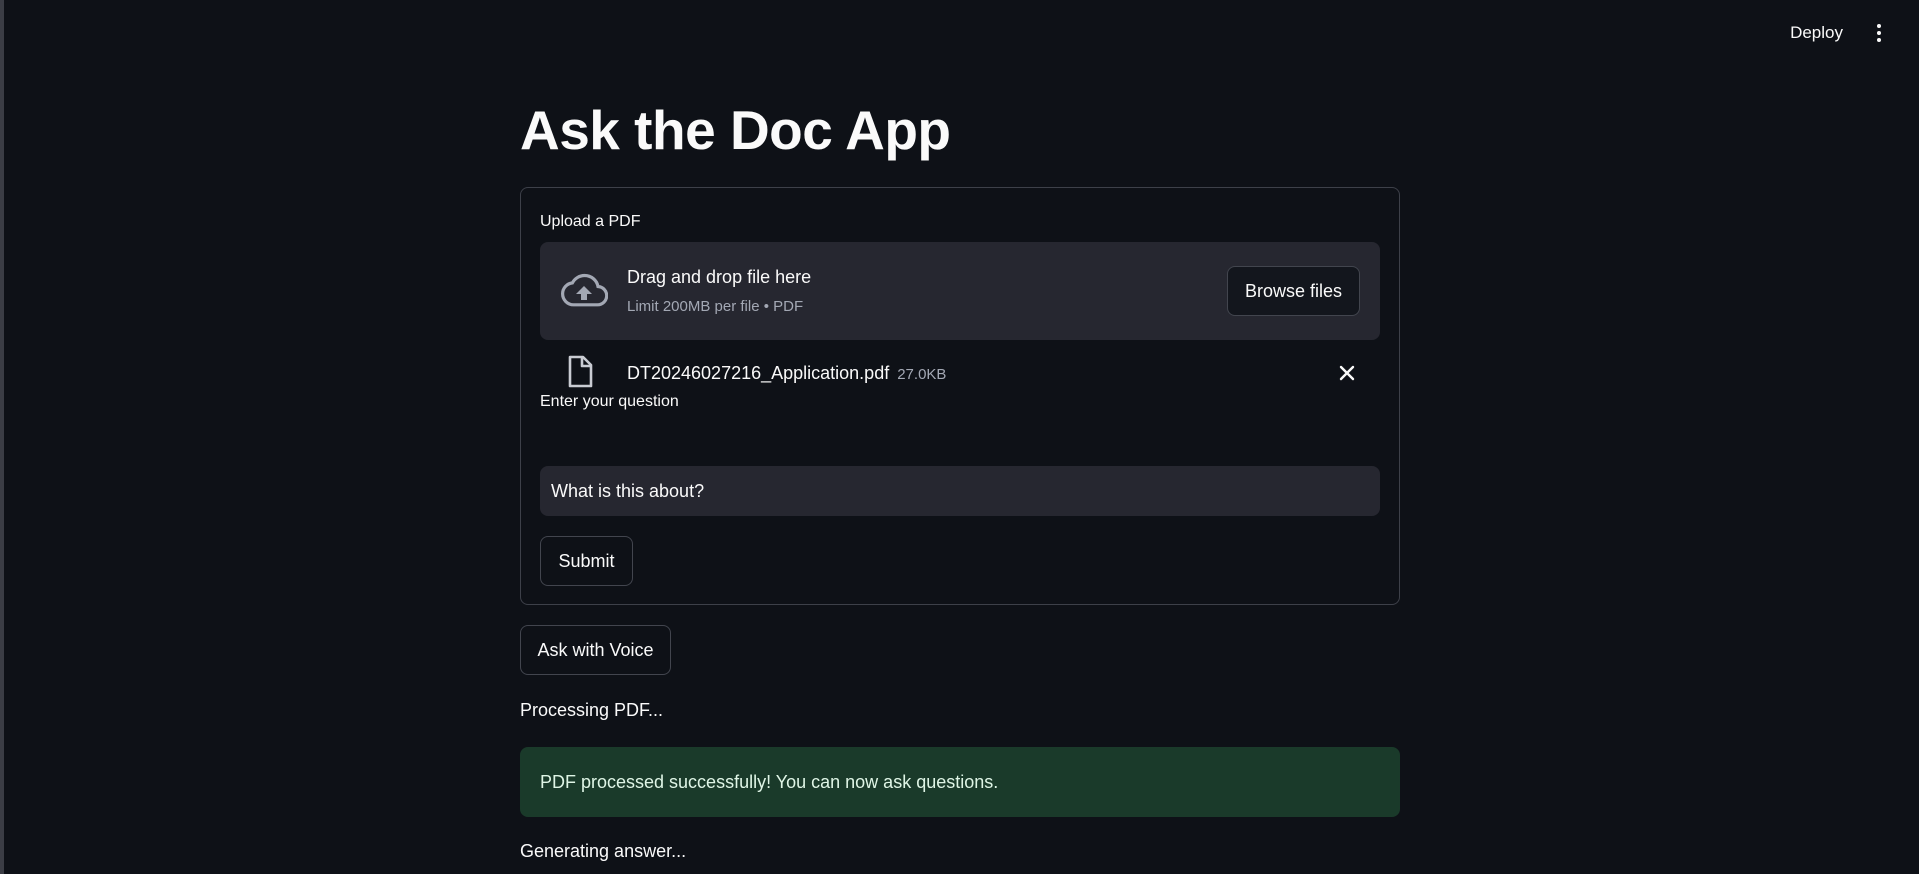  I want to click on question-input, so click(960, 491).